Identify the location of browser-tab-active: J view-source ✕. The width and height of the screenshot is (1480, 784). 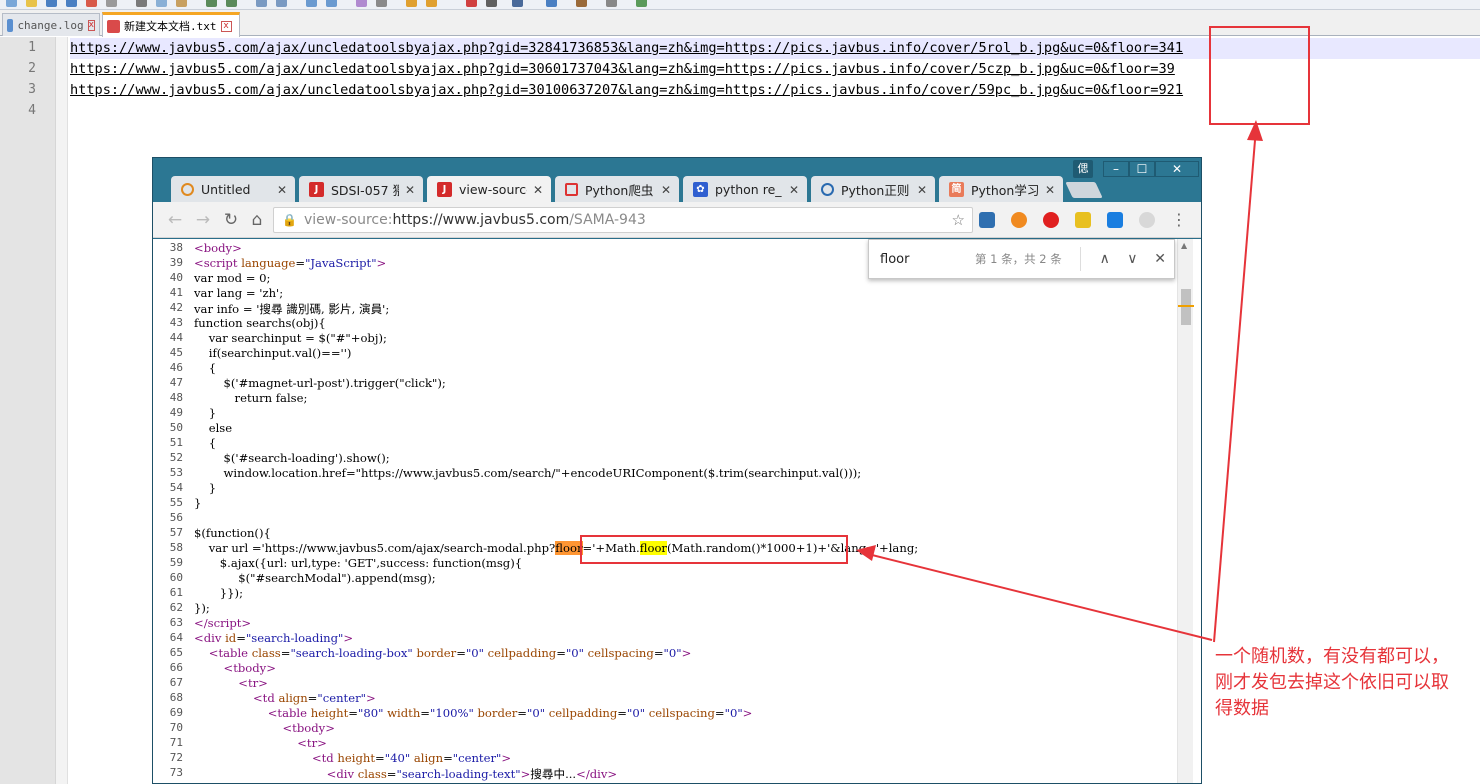
(489, 189).